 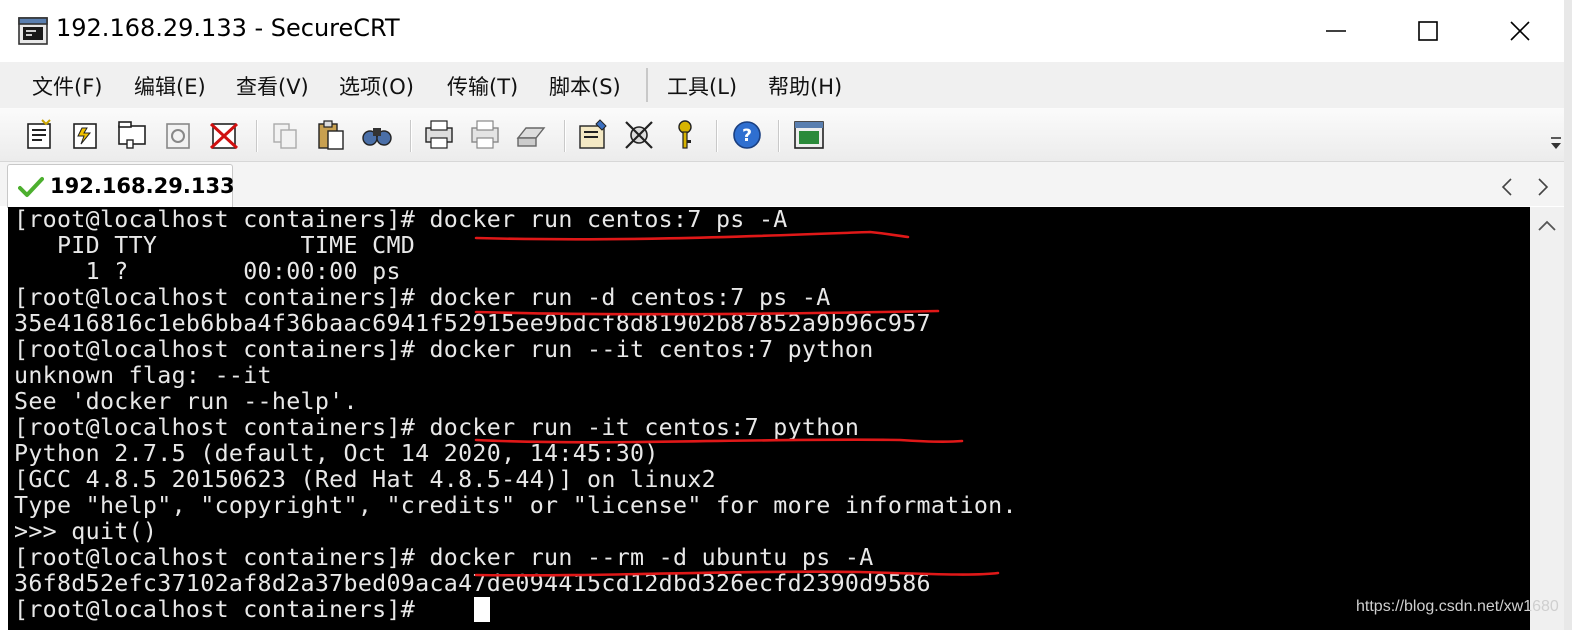 I want to click on disconnect-icon, so click(x=224, y=135).